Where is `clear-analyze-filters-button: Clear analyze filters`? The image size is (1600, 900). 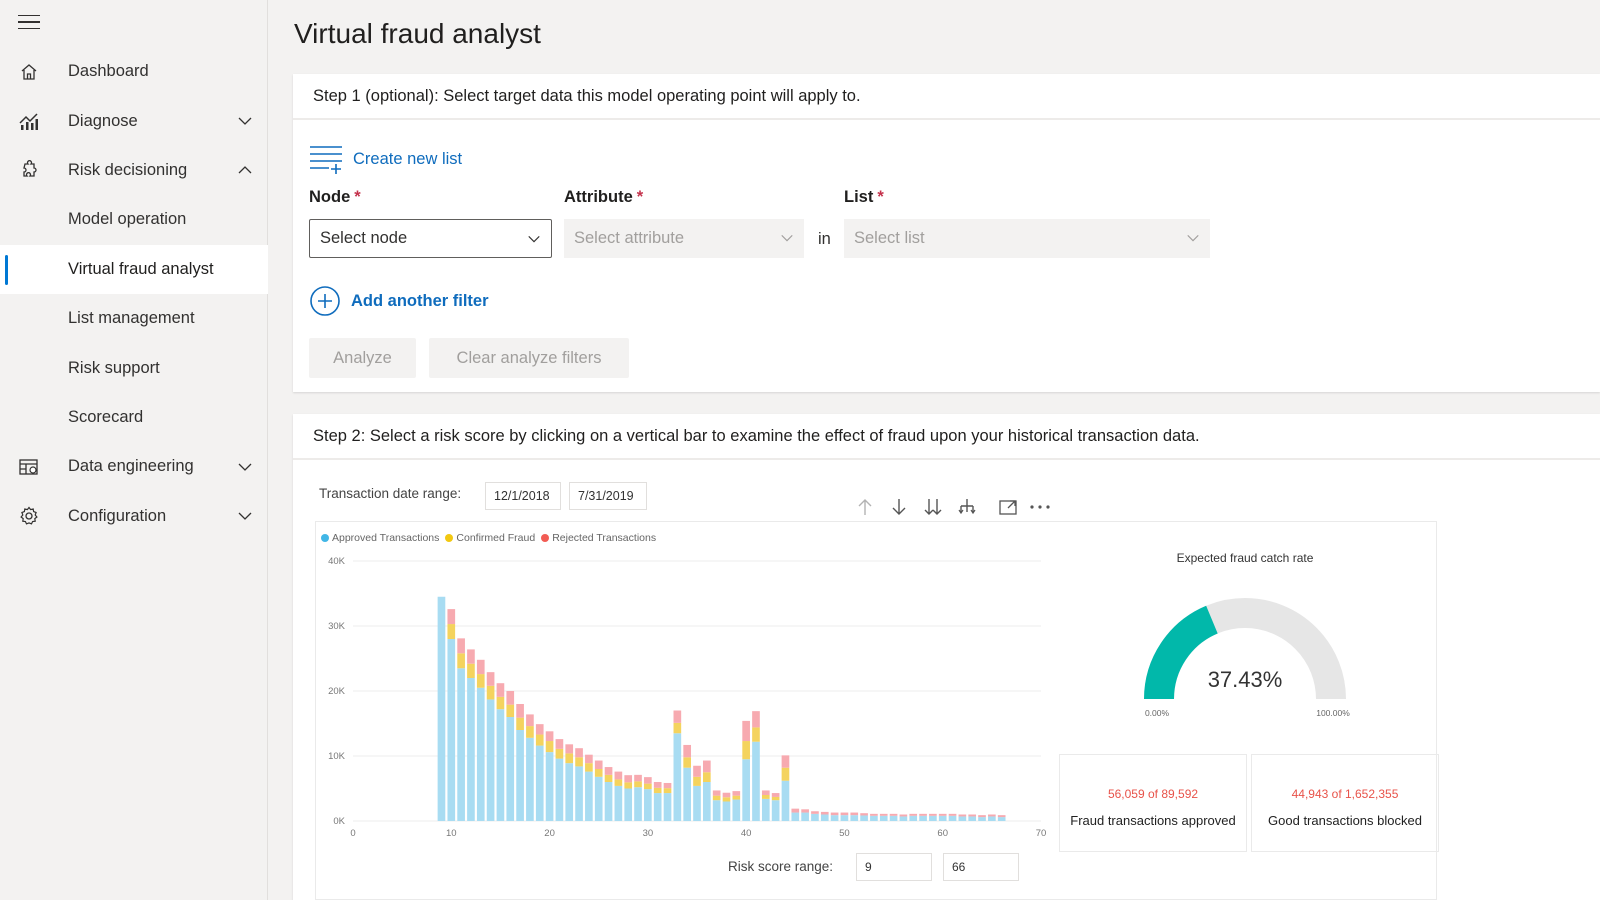
clear-analyze-filters-button: Clear analyze filters is located at coordinates (529, 358).